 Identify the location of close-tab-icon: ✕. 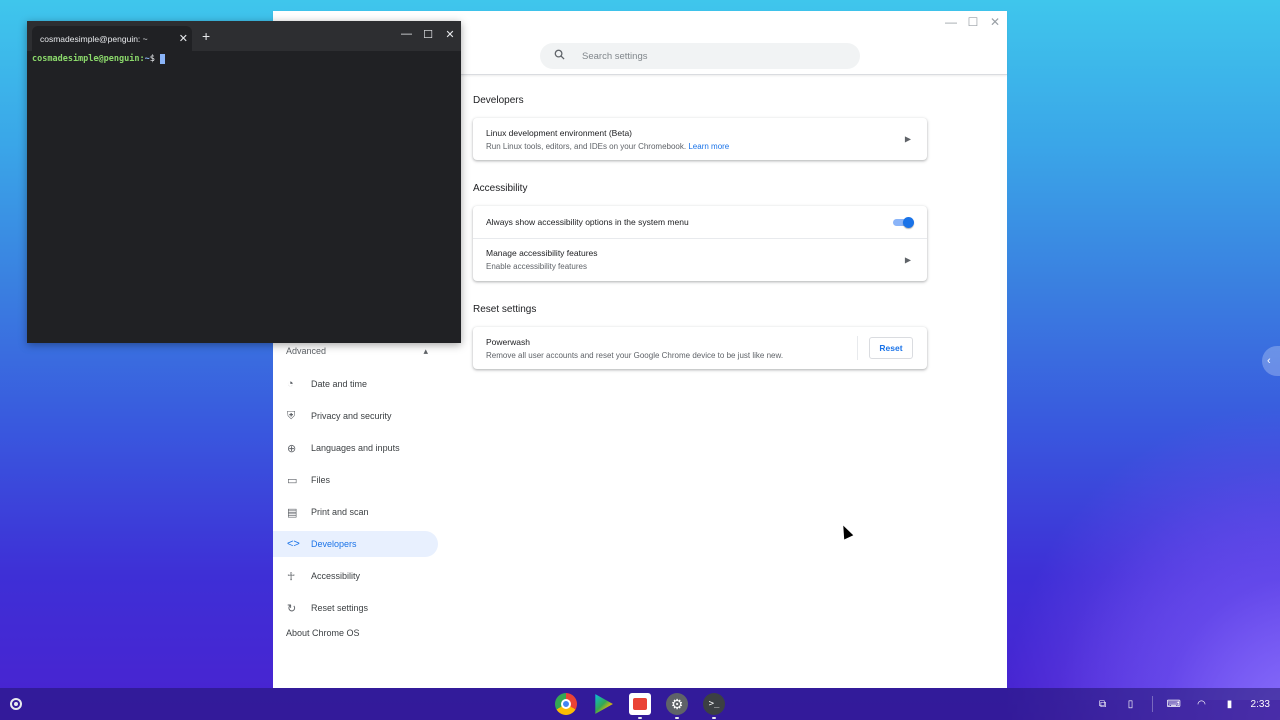
(183, 38).